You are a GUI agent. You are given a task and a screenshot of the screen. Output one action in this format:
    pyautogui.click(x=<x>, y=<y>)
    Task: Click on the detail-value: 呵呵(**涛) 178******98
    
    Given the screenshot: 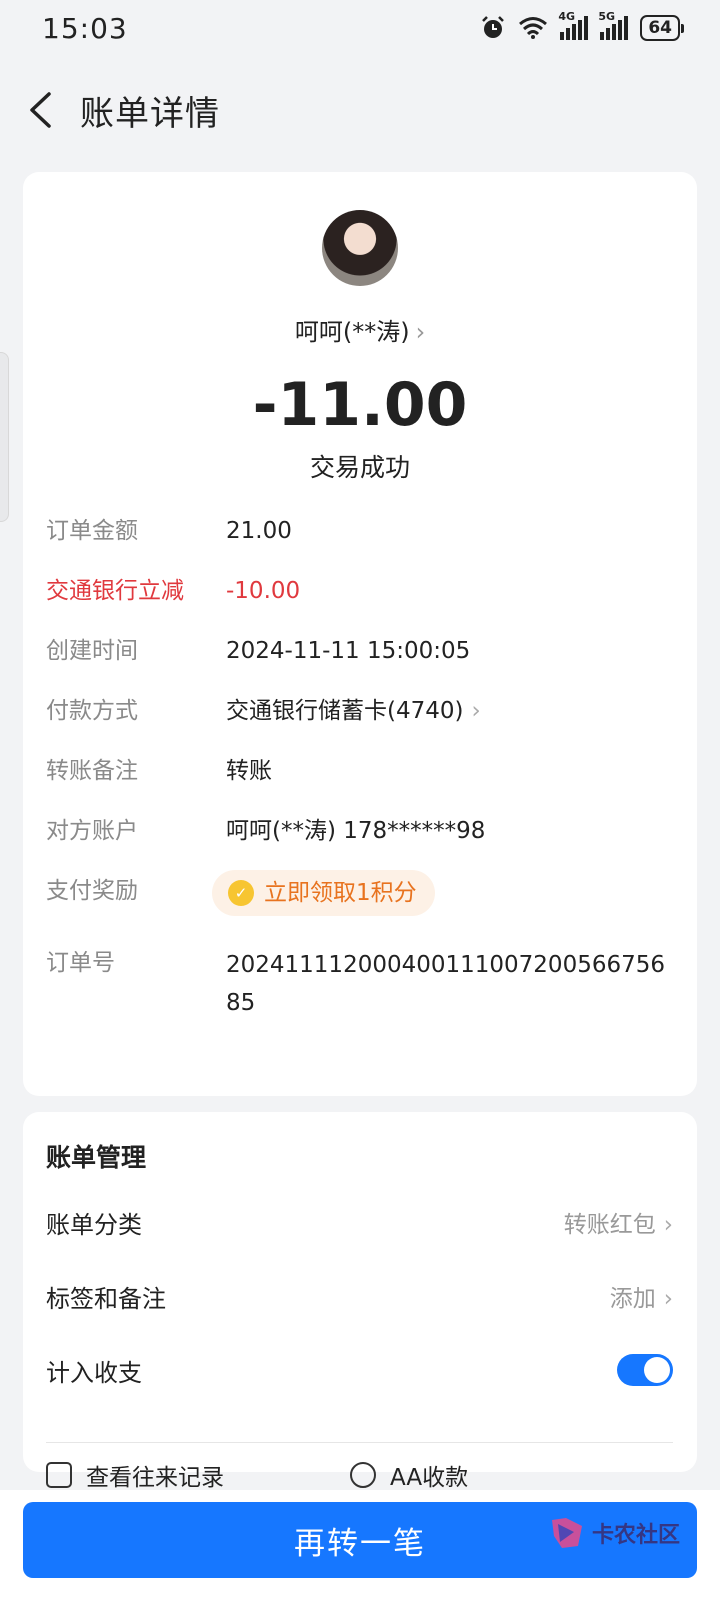 What is the action you would take?
    pyautogui.click(x=356, y=831)
    